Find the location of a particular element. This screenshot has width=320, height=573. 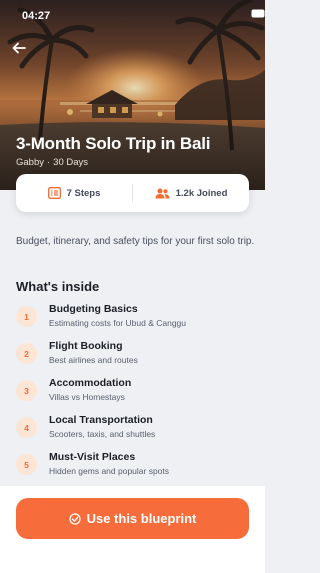

trip-meta: Gabby · 30 Days is located at coordinates (52, 162).